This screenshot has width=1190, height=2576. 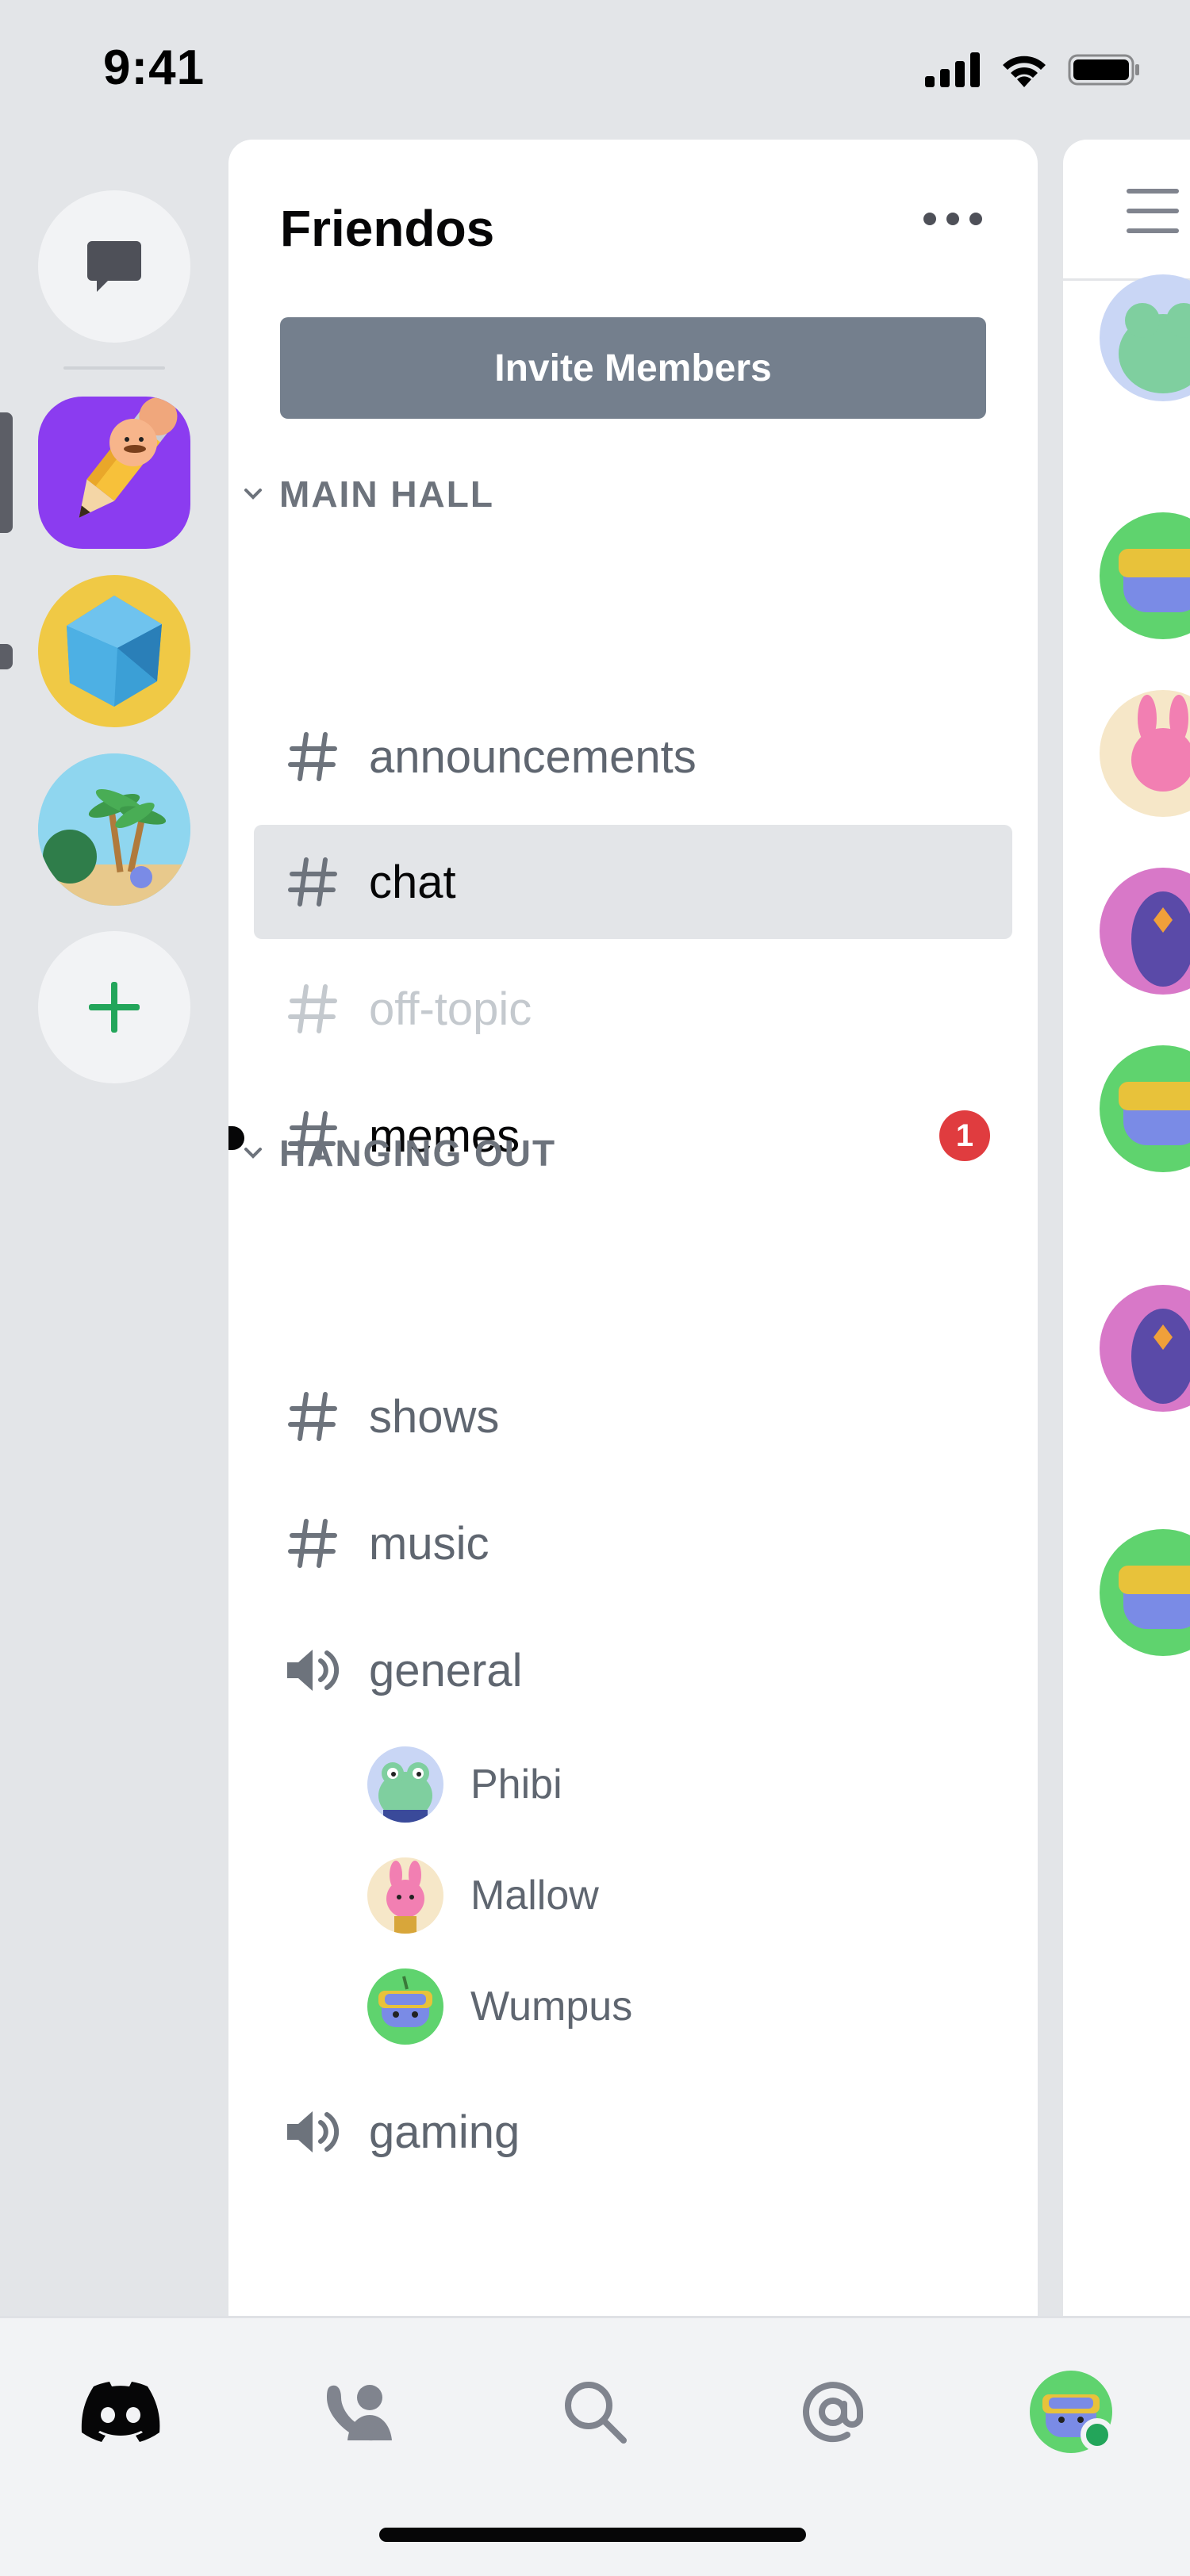 I want to click on channel-shows: shows, so click(x=633, y=1416).